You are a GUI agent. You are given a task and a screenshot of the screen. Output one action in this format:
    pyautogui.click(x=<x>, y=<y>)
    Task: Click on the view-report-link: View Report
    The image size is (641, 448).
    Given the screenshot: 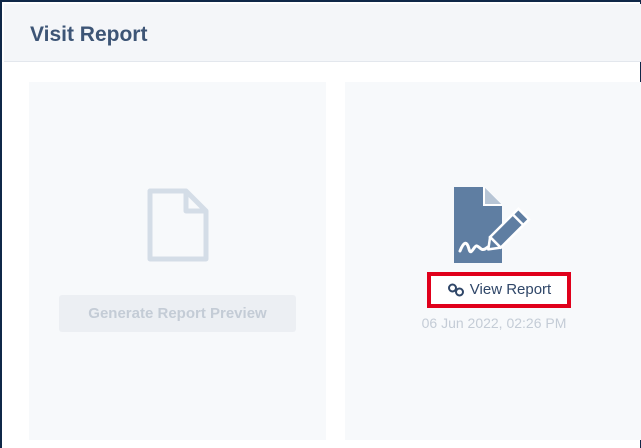 What is the action you would take?
    pyautogui.click(x=499, y=290)
    